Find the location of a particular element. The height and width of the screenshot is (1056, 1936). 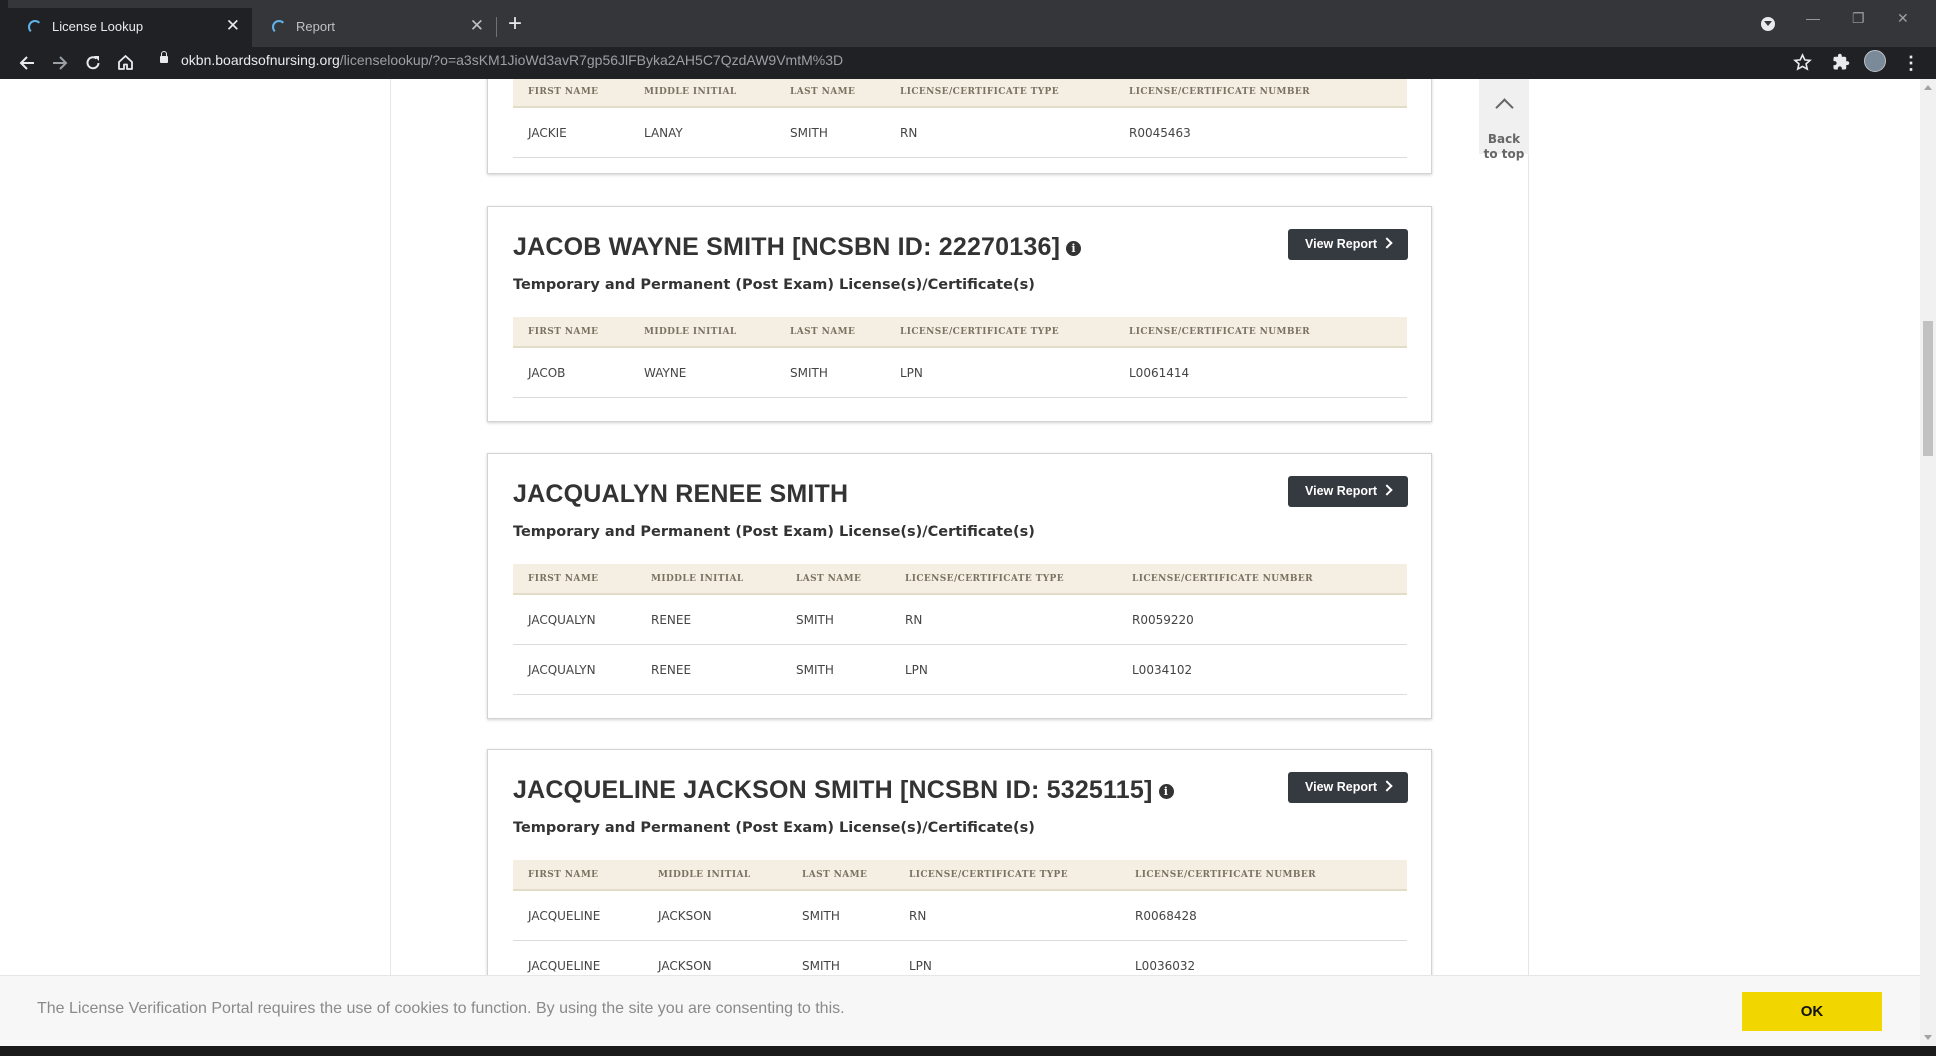

license-number-cell: R0045463 is located at coordinates (1160, 133).